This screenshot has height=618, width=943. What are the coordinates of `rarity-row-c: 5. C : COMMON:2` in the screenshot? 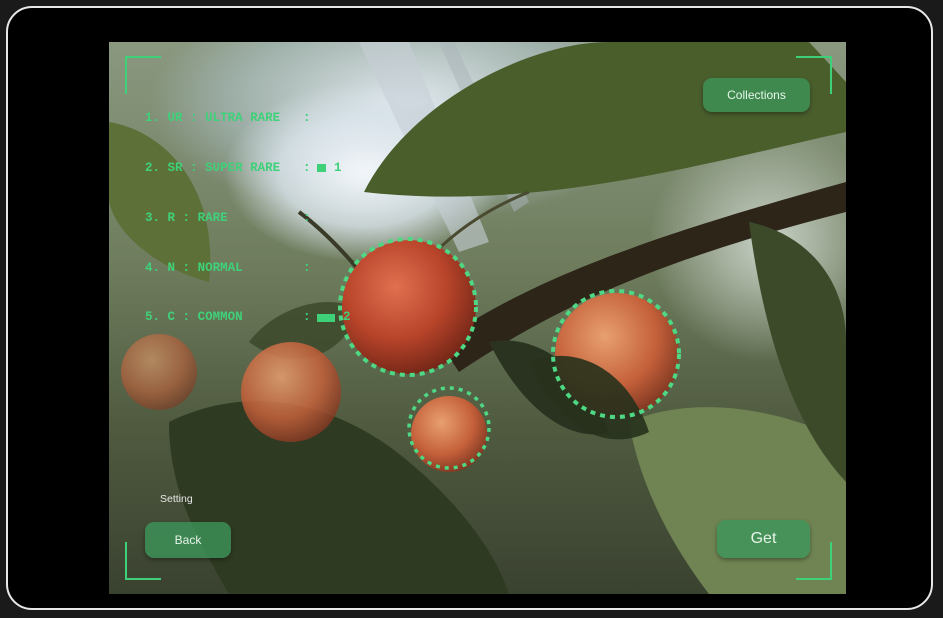 It's located at (248, 317).